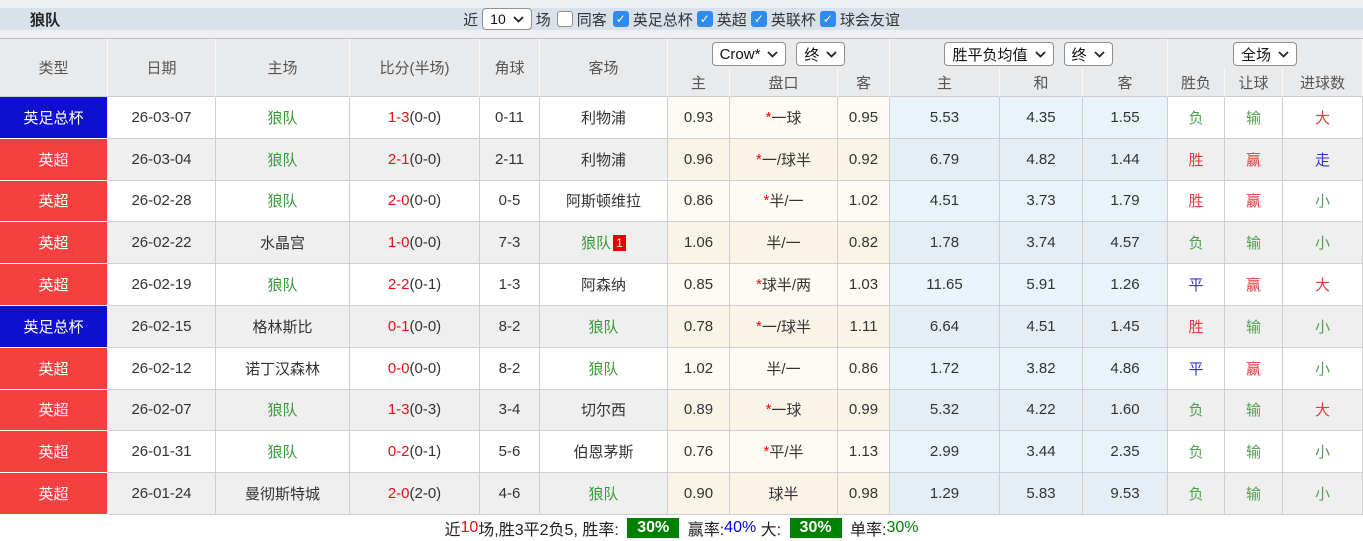  What do you see at coordinates (1322, 160) in the screenshot?
I see `over-under-result: 走` at bounding box center [1322, 160].